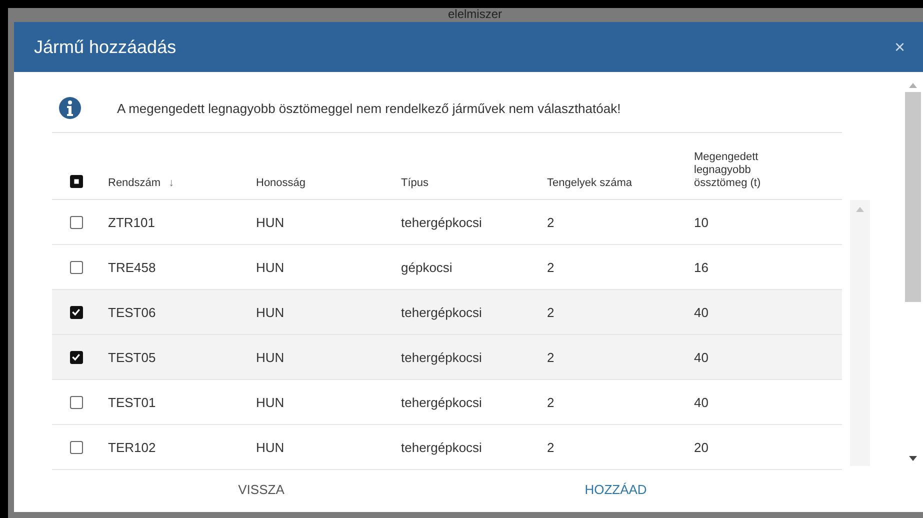 The width and height of the screenshot is (923, 518). Describe the element at coordinates (132, 357) in the screenshot. I see `table-cell: TEST05` at that location.